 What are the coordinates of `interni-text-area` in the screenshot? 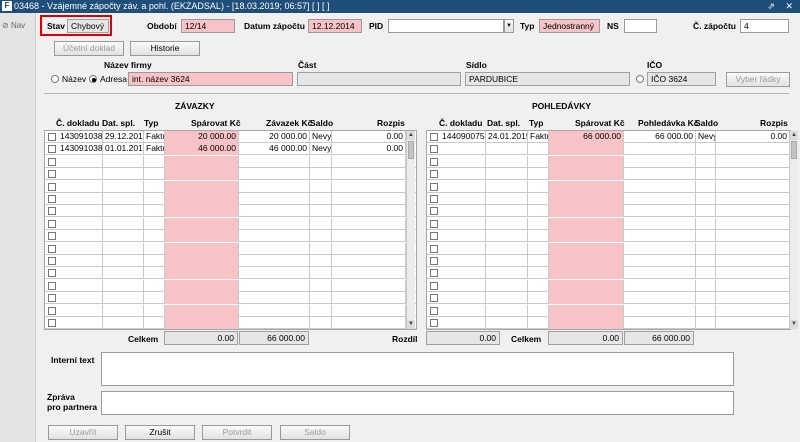 It's located at (417, 369).